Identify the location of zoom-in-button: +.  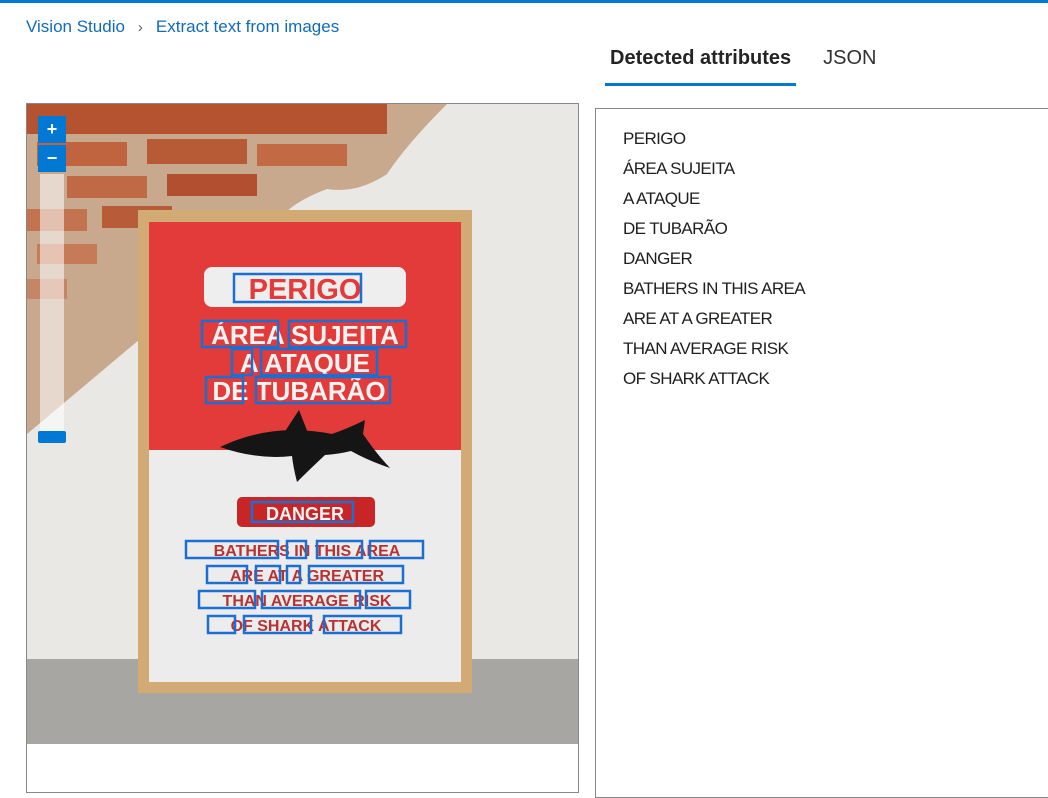
(52, 129).